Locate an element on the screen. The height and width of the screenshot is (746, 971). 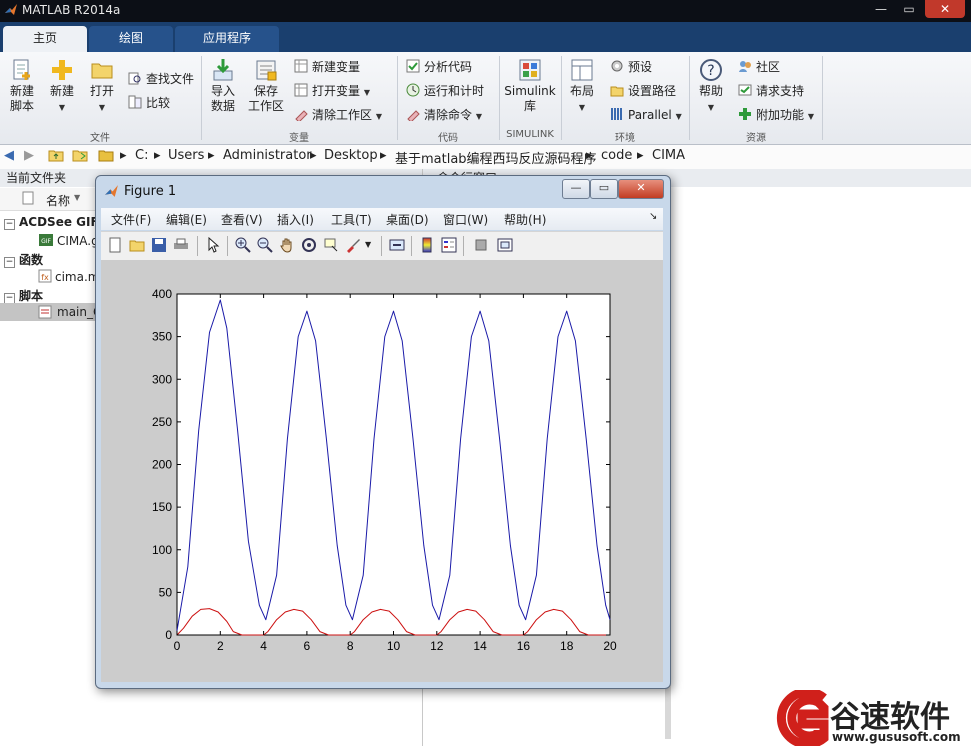
toolbar-divider is located at coordinates (463, 246).